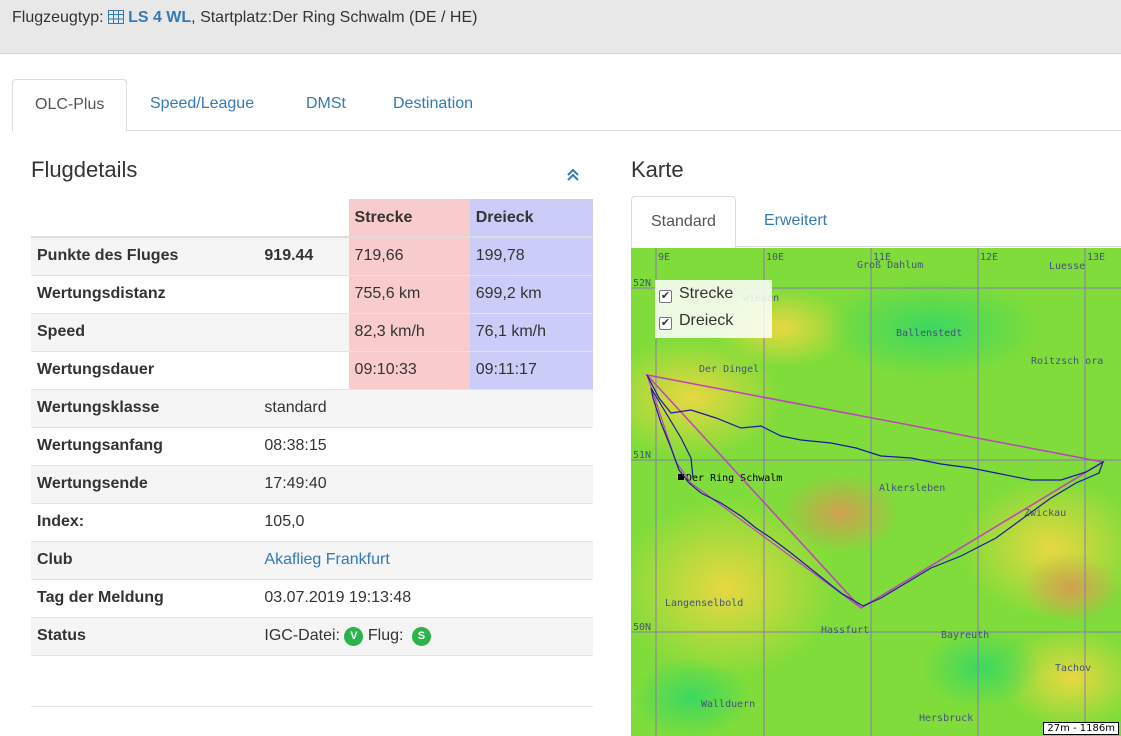 The width and height of the screenshot is (1121, 736). I want to click on row-label: Wertungsende, so click(145, 484).